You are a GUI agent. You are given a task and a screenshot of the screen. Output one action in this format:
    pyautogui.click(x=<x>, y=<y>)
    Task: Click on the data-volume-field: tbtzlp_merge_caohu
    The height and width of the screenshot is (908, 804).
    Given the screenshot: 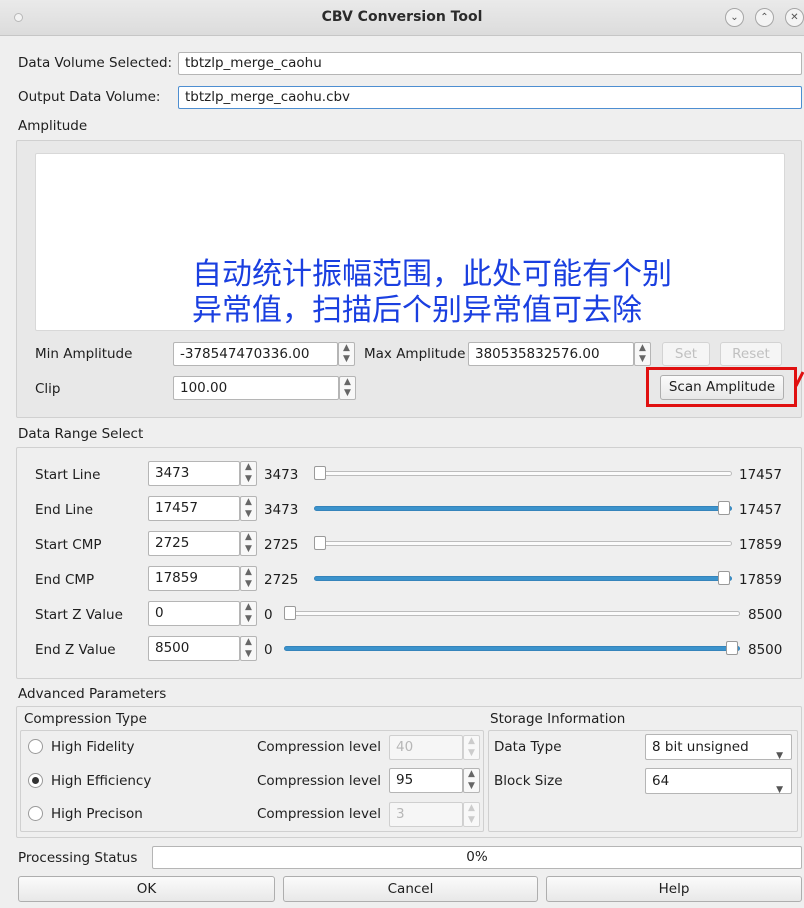 What is the action you would take?
    pyautogui.click(x=490, y=63)
    